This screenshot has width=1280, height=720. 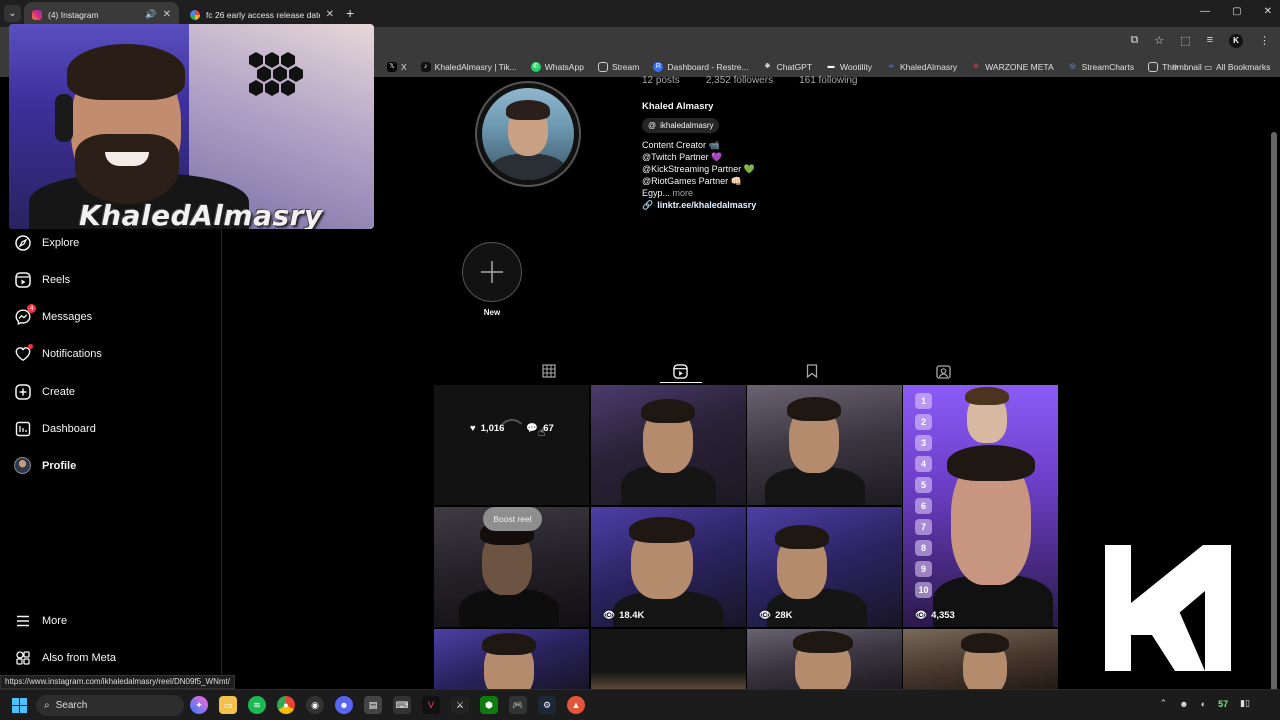 I want to click on plus-square-icon, so click(x=22, y=391).